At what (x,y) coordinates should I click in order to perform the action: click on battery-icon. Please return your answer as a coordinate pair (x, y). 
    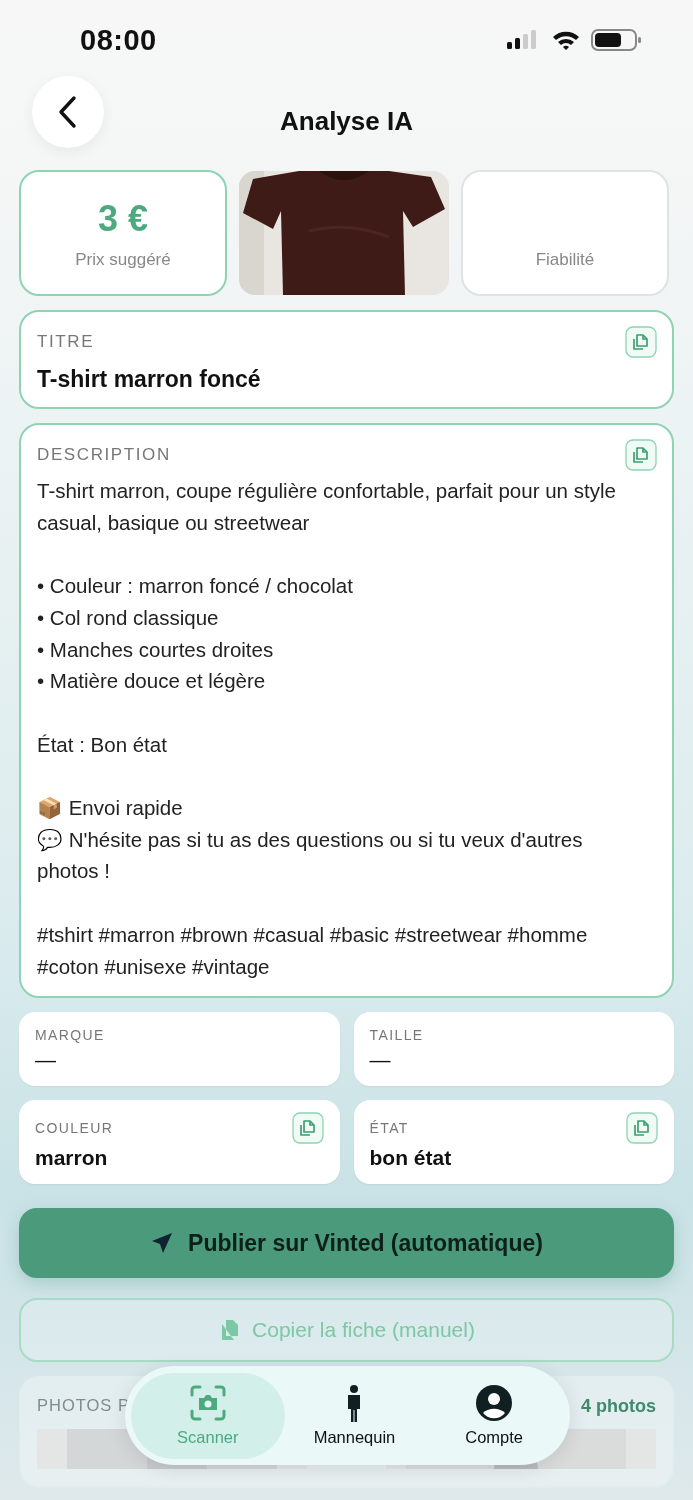
    Looking at the image, I should click on (617, 40).